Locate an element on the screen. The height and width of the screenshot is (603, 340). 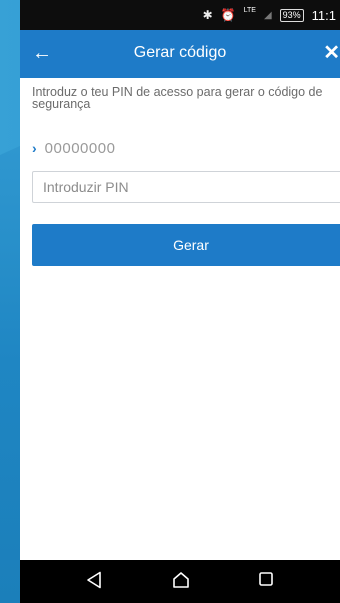
app-bar: ← Gerar código ✕ is located at coordinates (180, 54).